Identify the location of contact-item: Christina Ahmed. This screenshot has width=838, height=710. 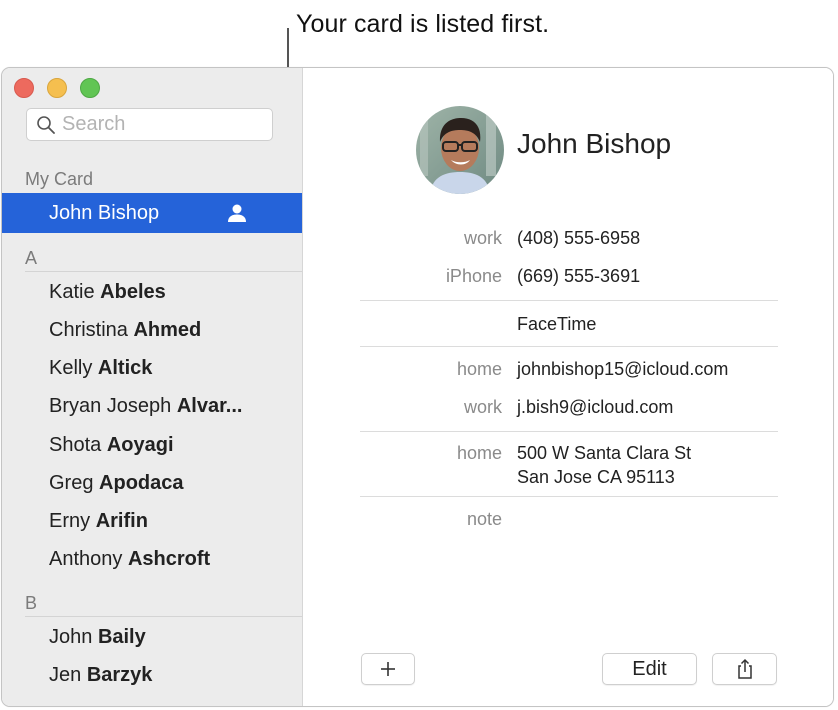
(125, 330).